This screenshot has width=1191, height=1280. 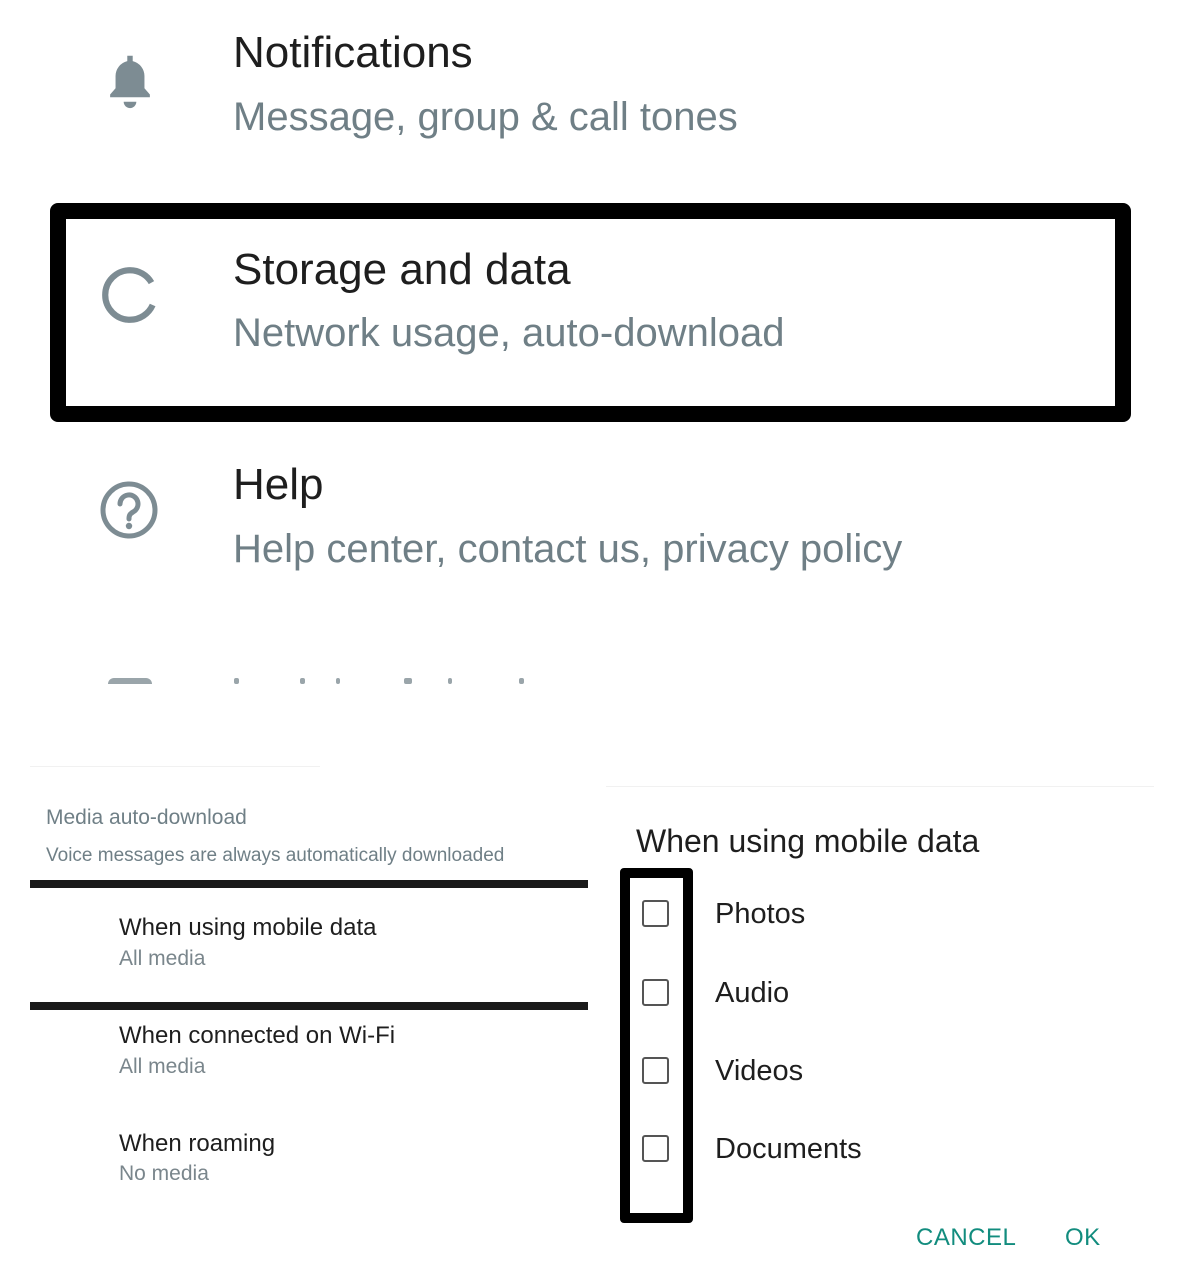 What do you see at coordinates (130, 295) in the screenshot?
I see `storage-ring-icon` at bounding box center [130, 295].